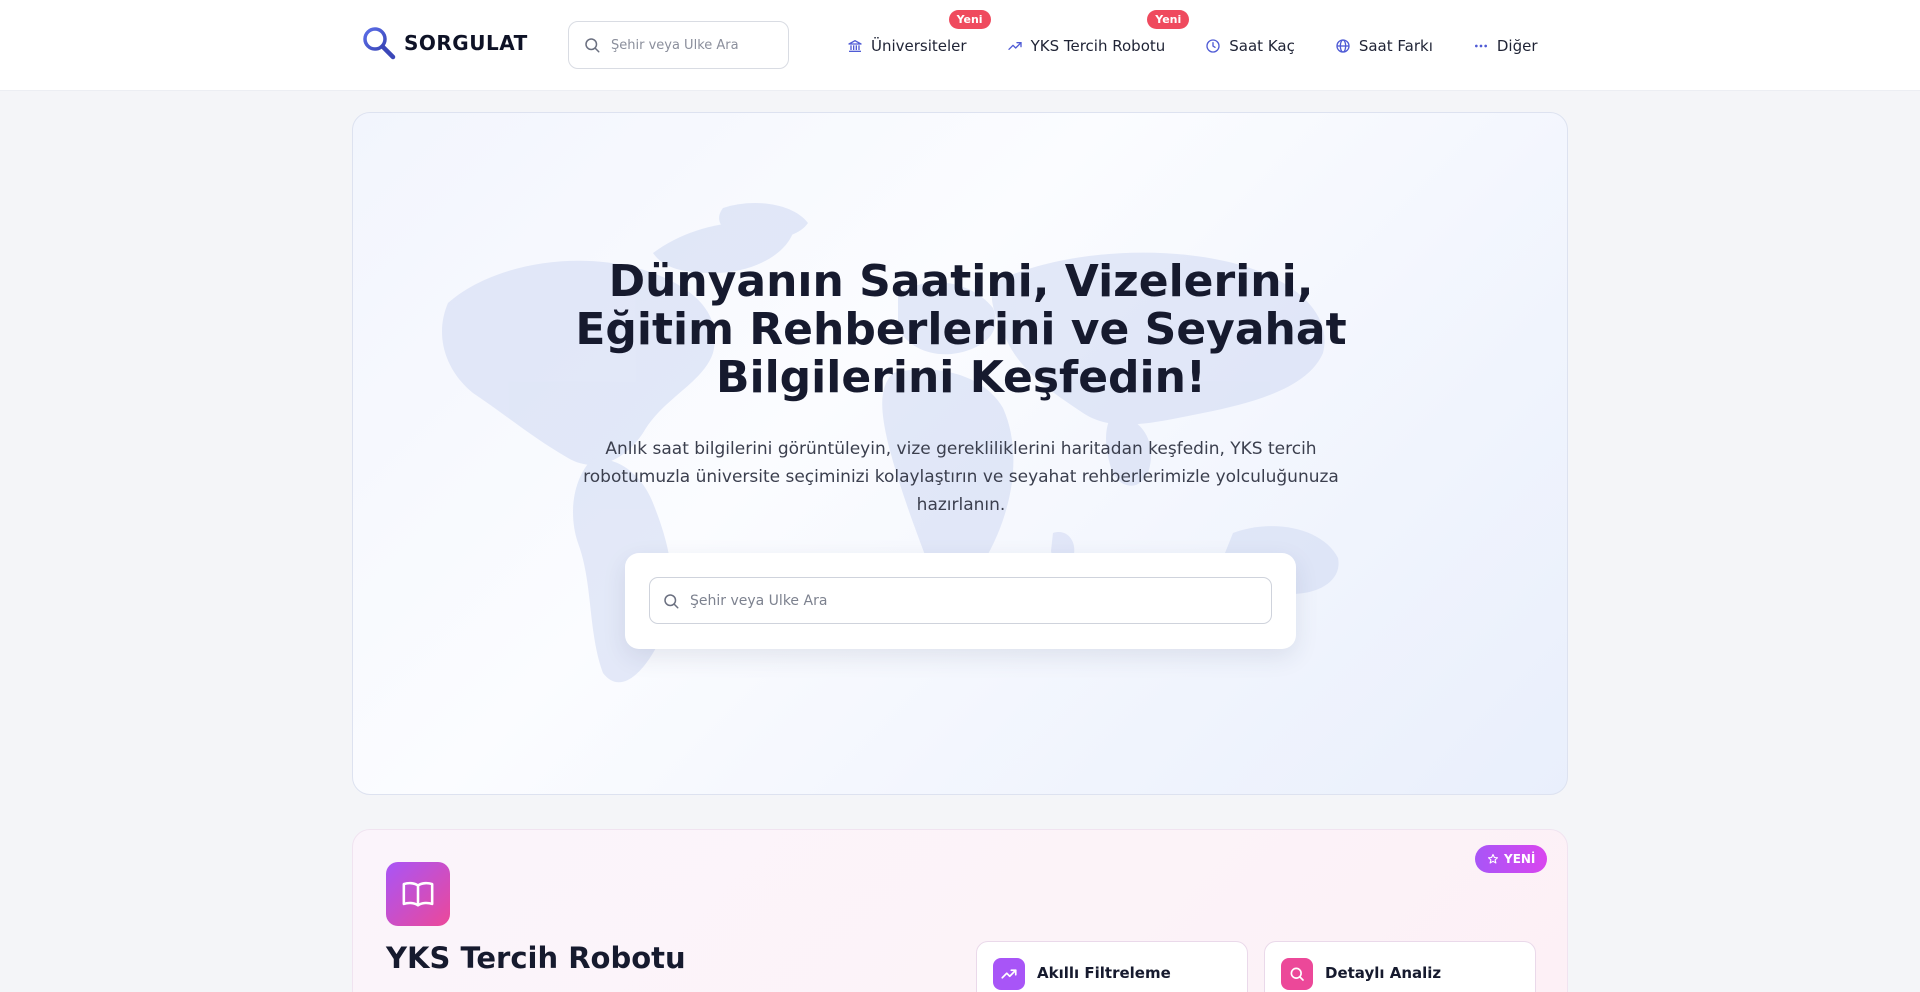  Describe the element at coordinates (961, 281) in the screenshot. I see `hero-title-line: Dünyanın Saatini, Vizelerini,` at that location.